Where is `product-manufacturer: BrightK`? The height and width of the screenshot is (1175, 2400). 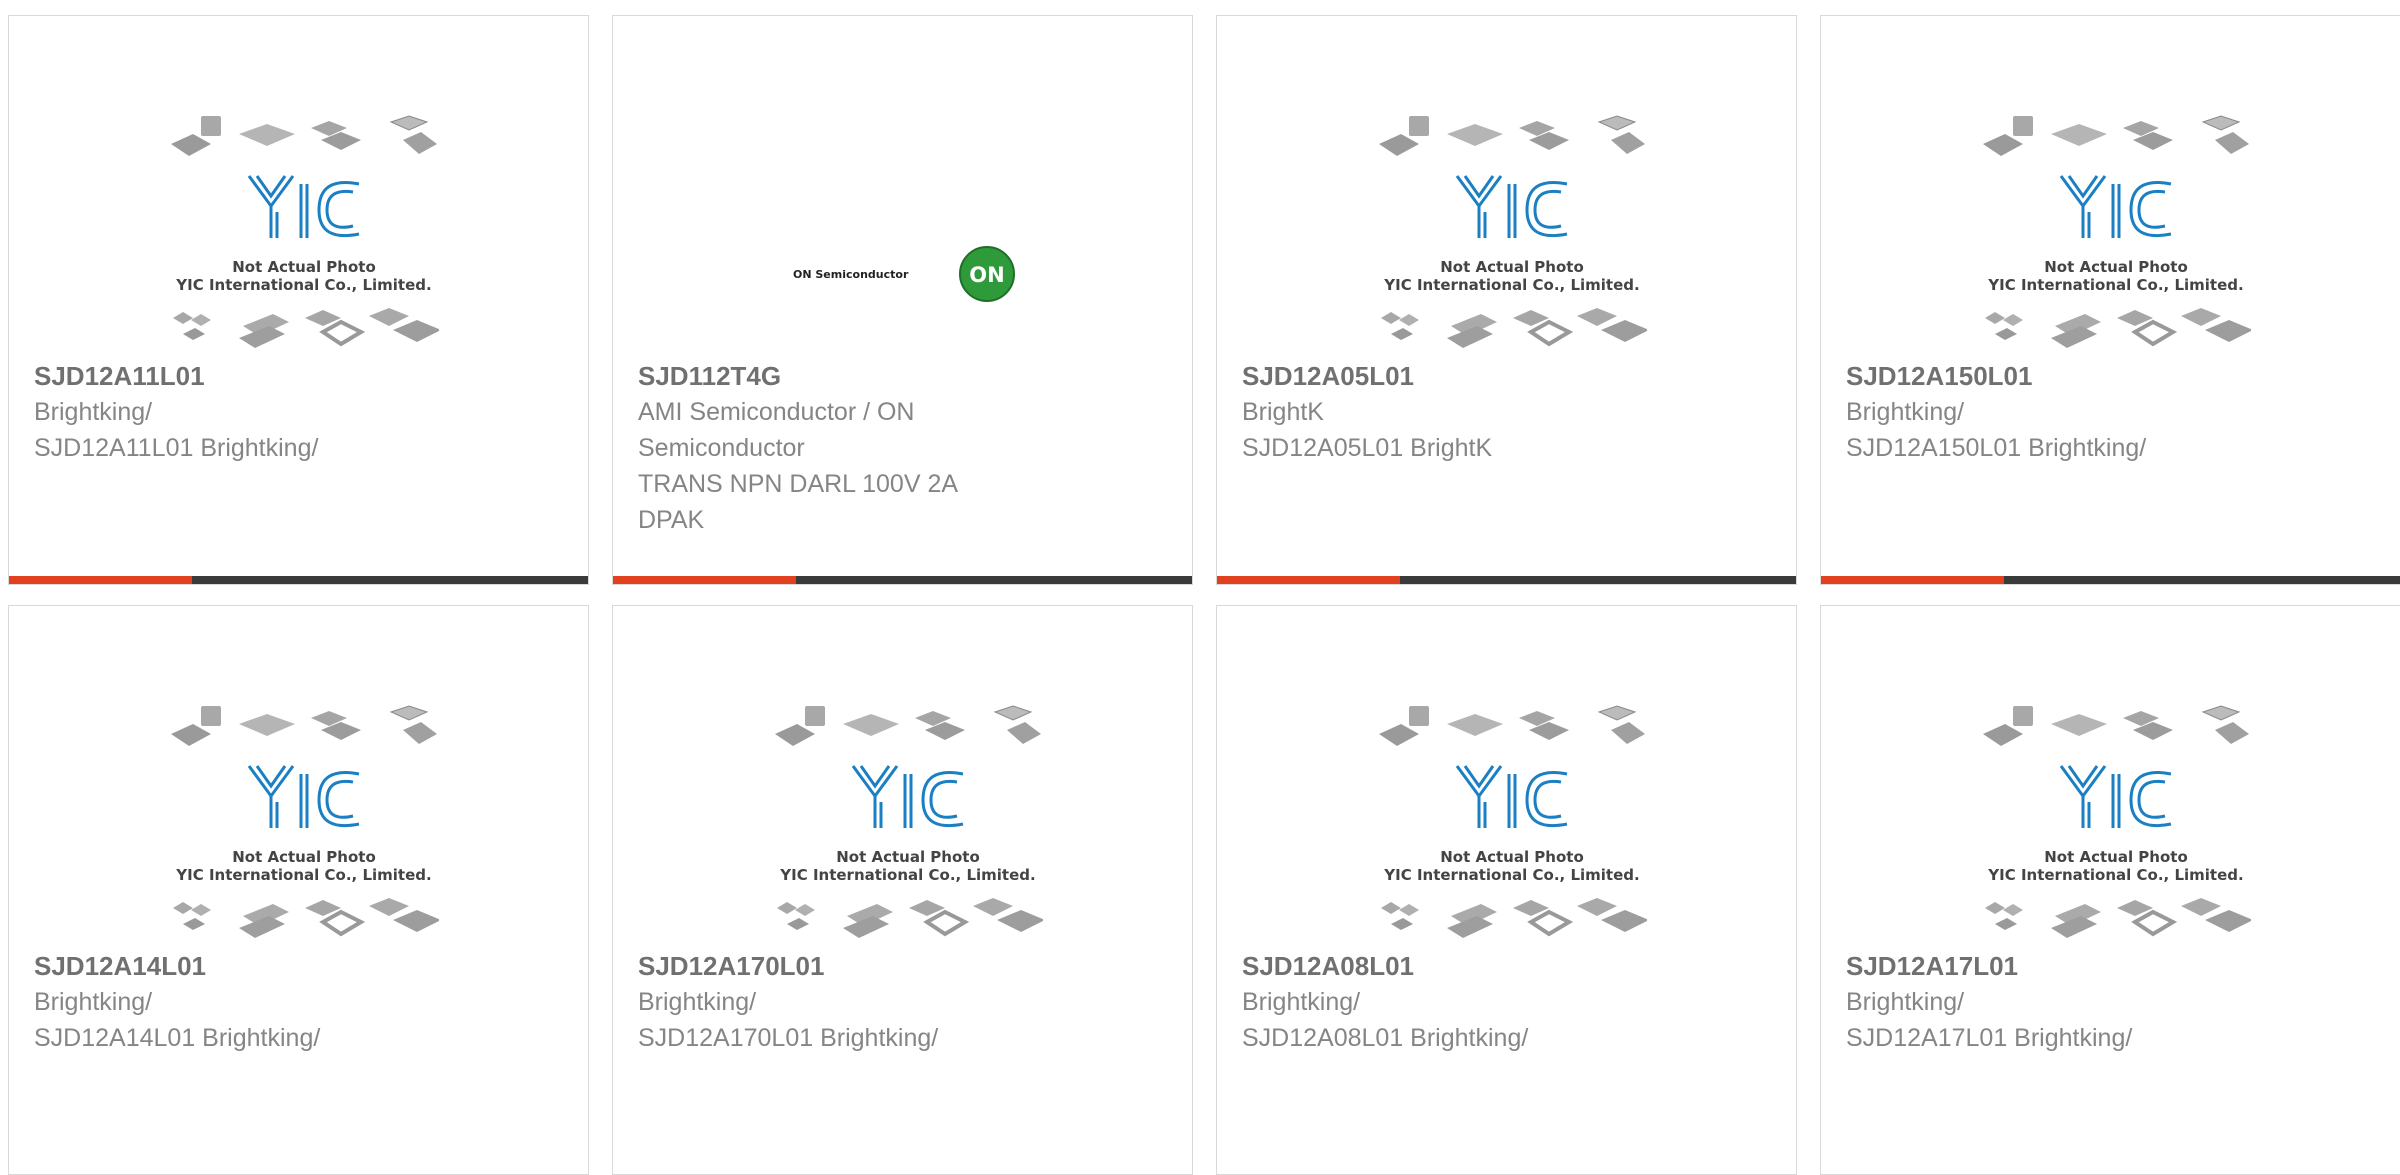
product-manufacturer: BrightK is located at coordinates (1283, 412).